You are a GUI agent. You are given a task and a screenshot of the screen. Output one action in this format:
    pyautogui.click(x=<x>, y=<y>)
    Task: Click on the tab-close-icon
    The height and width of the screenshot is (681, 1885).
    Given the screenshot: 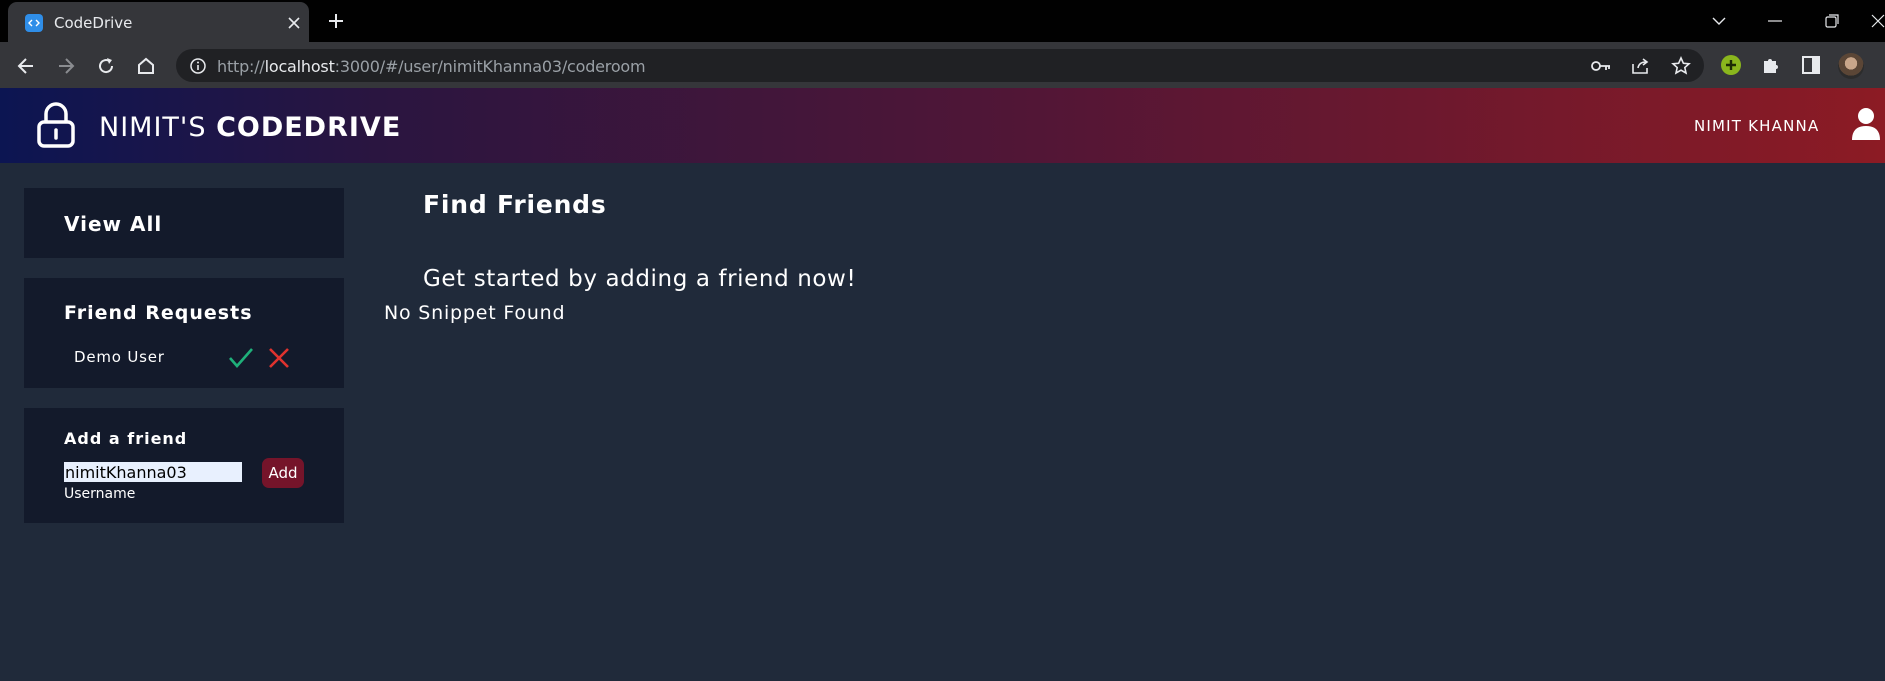 What is the action you would take?
    pyautogui.click(x=294, y=23)
    